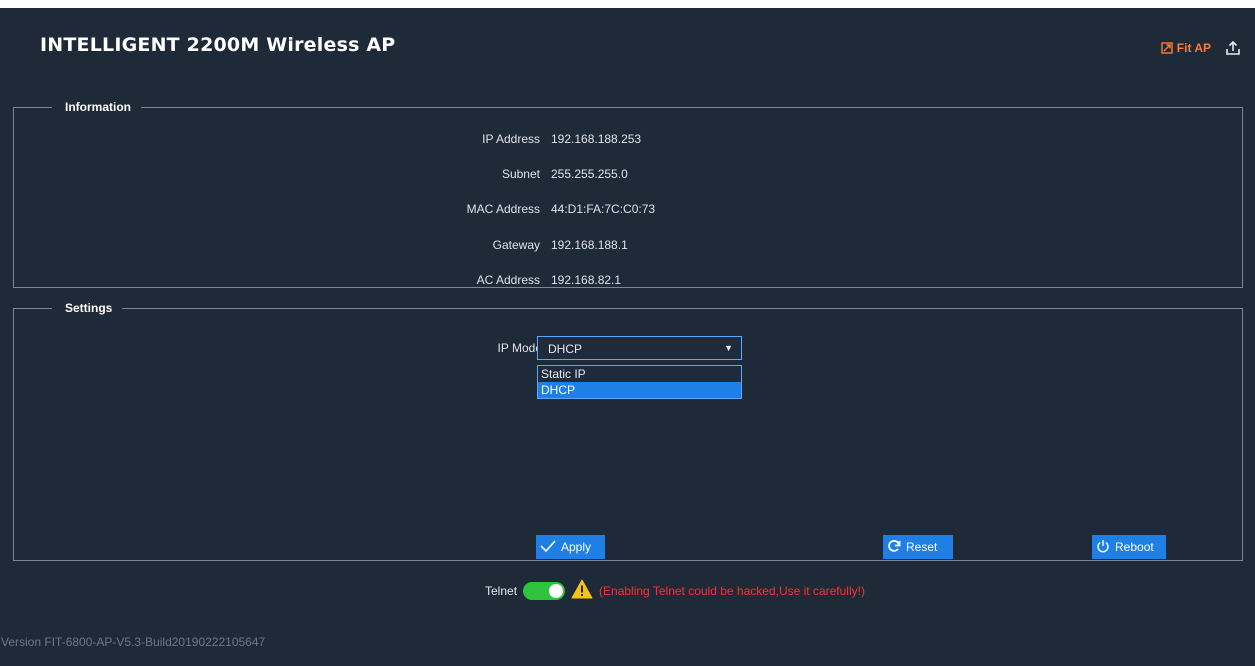 The image size is (1255, 666). I want to click on info-label: Subnet, so click(520, 174).